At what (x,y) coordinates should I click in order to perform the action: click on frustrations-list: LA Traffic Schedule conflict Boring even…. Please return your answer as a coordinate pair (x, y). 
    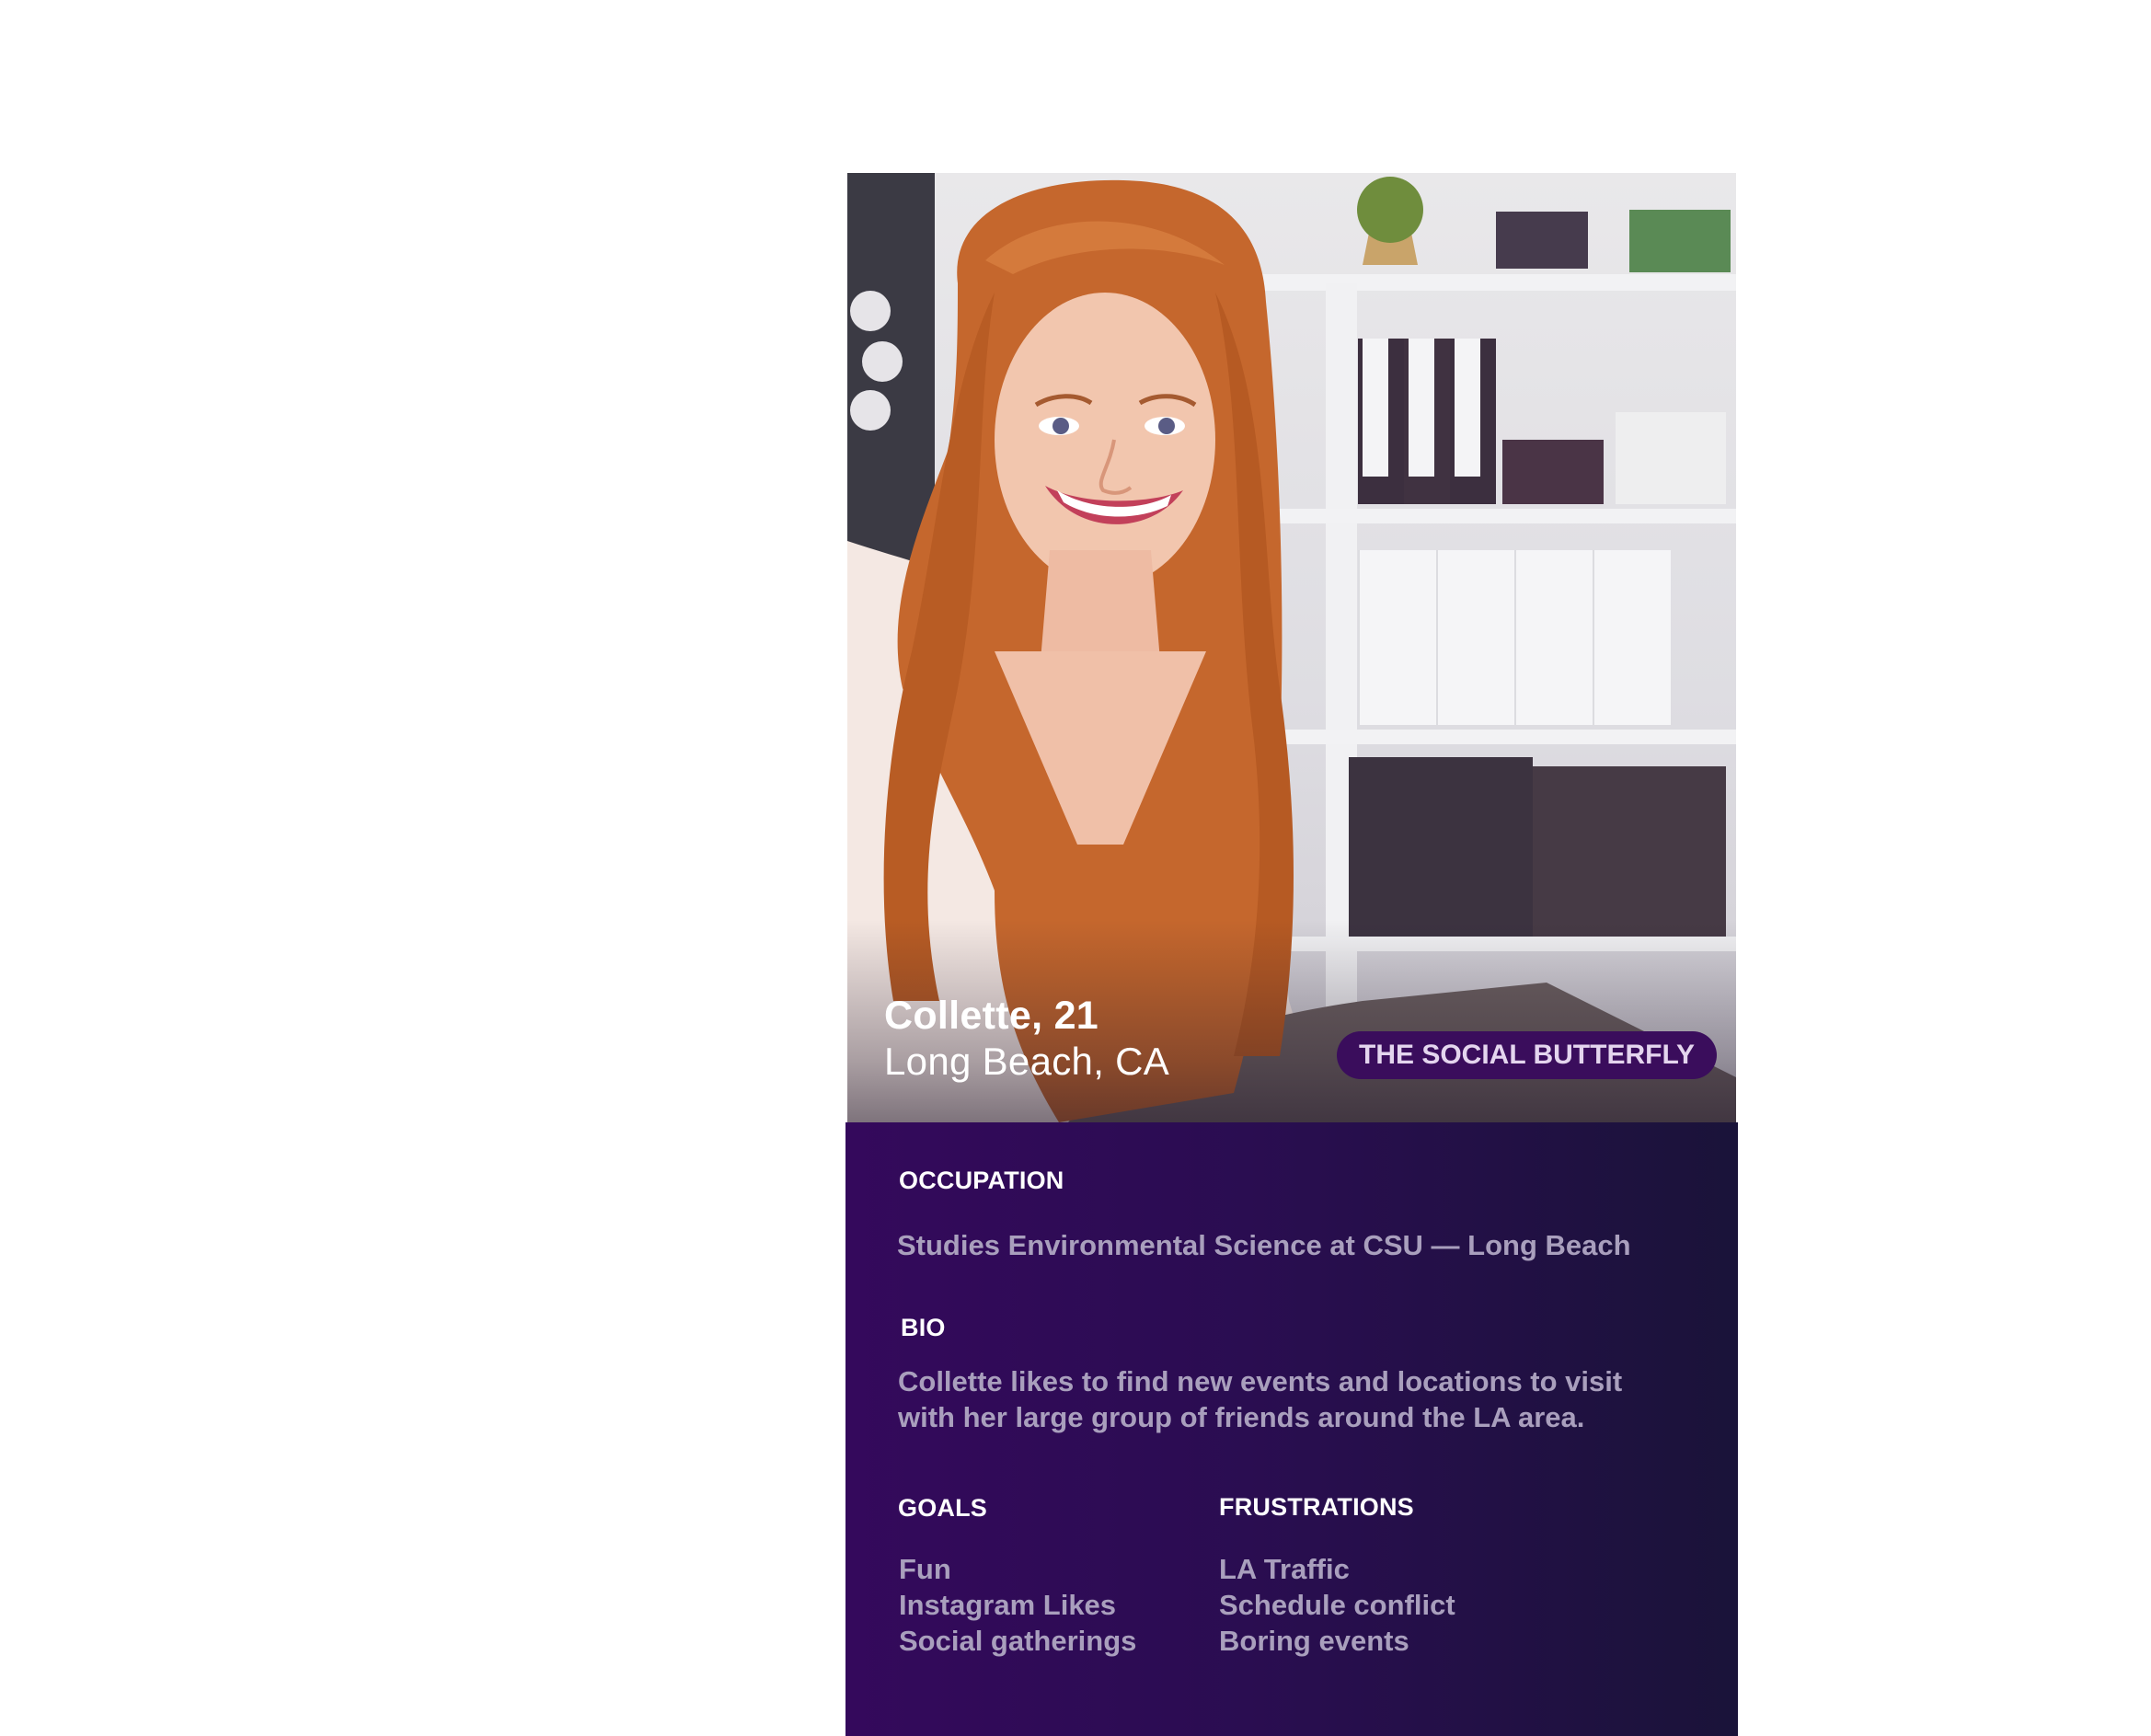
    Looking at the image, I should click on (1337, 1605).